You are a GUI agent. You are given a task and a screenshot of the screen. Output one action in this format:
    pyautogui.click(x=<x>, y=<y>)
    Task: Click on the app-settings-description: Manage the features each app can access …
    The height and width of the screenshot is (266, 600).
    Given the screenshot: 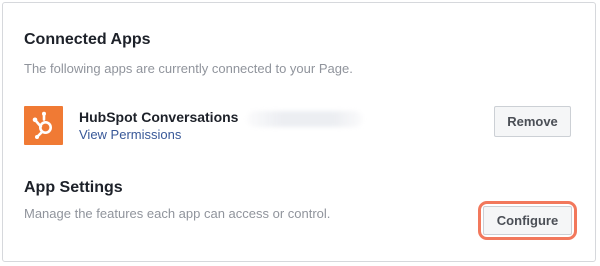 What is the action you would take?
    pyautogui.click(x=177, y=213)
    